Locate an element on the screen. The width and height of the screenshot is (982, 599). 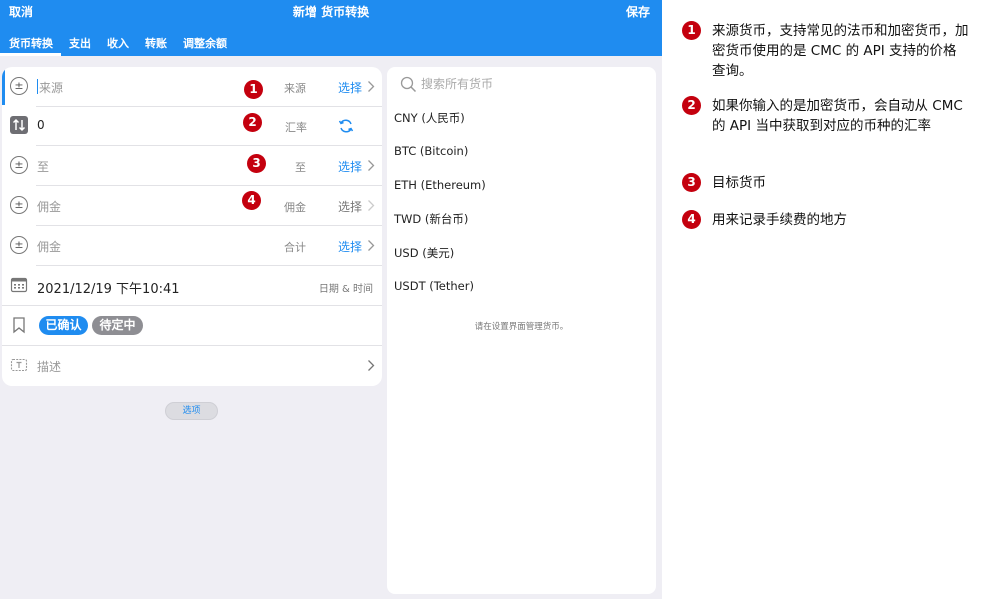
target-row: ± 至 至 选择 is located at coordinates (192, 166).